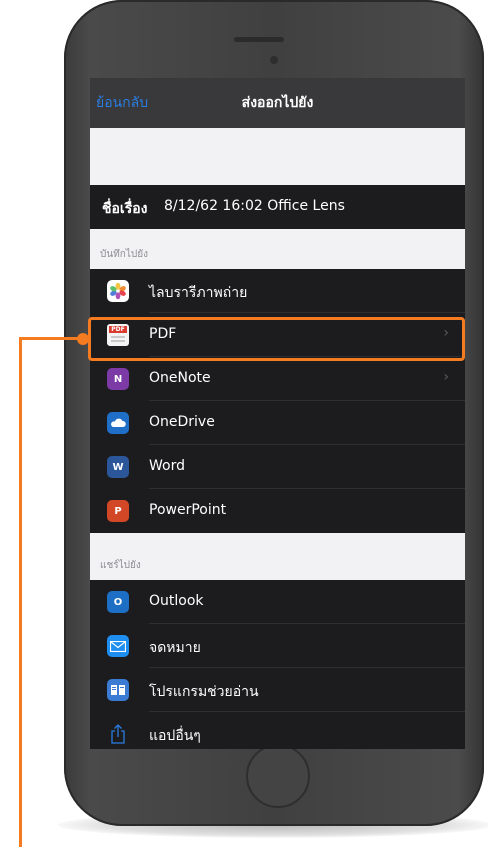 The height and width of the screenshot is (847, 488). I want to click on share-row-immersive-reader: โปรแกรมช่วยอ่าน, so click(277, 690).